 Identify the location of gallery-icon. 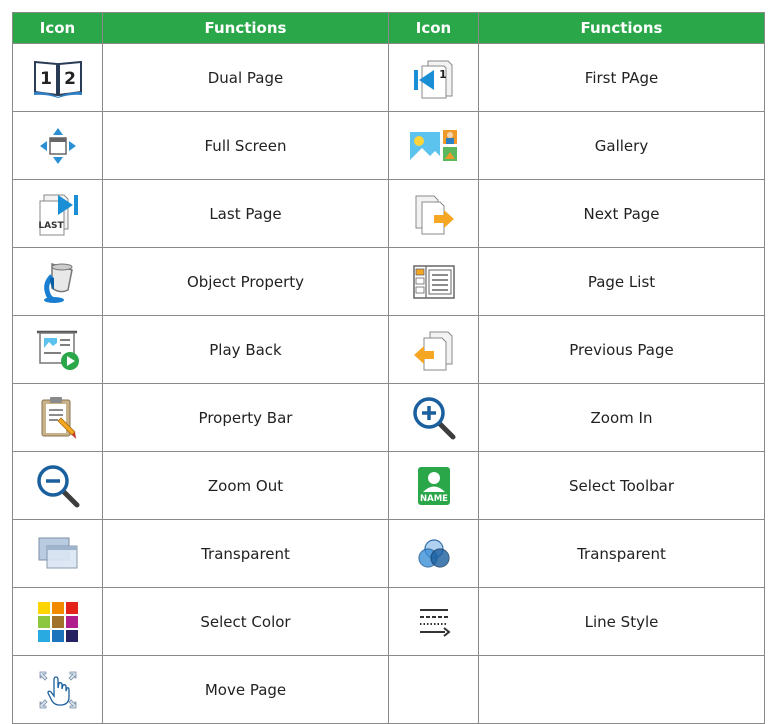
(433, 145).